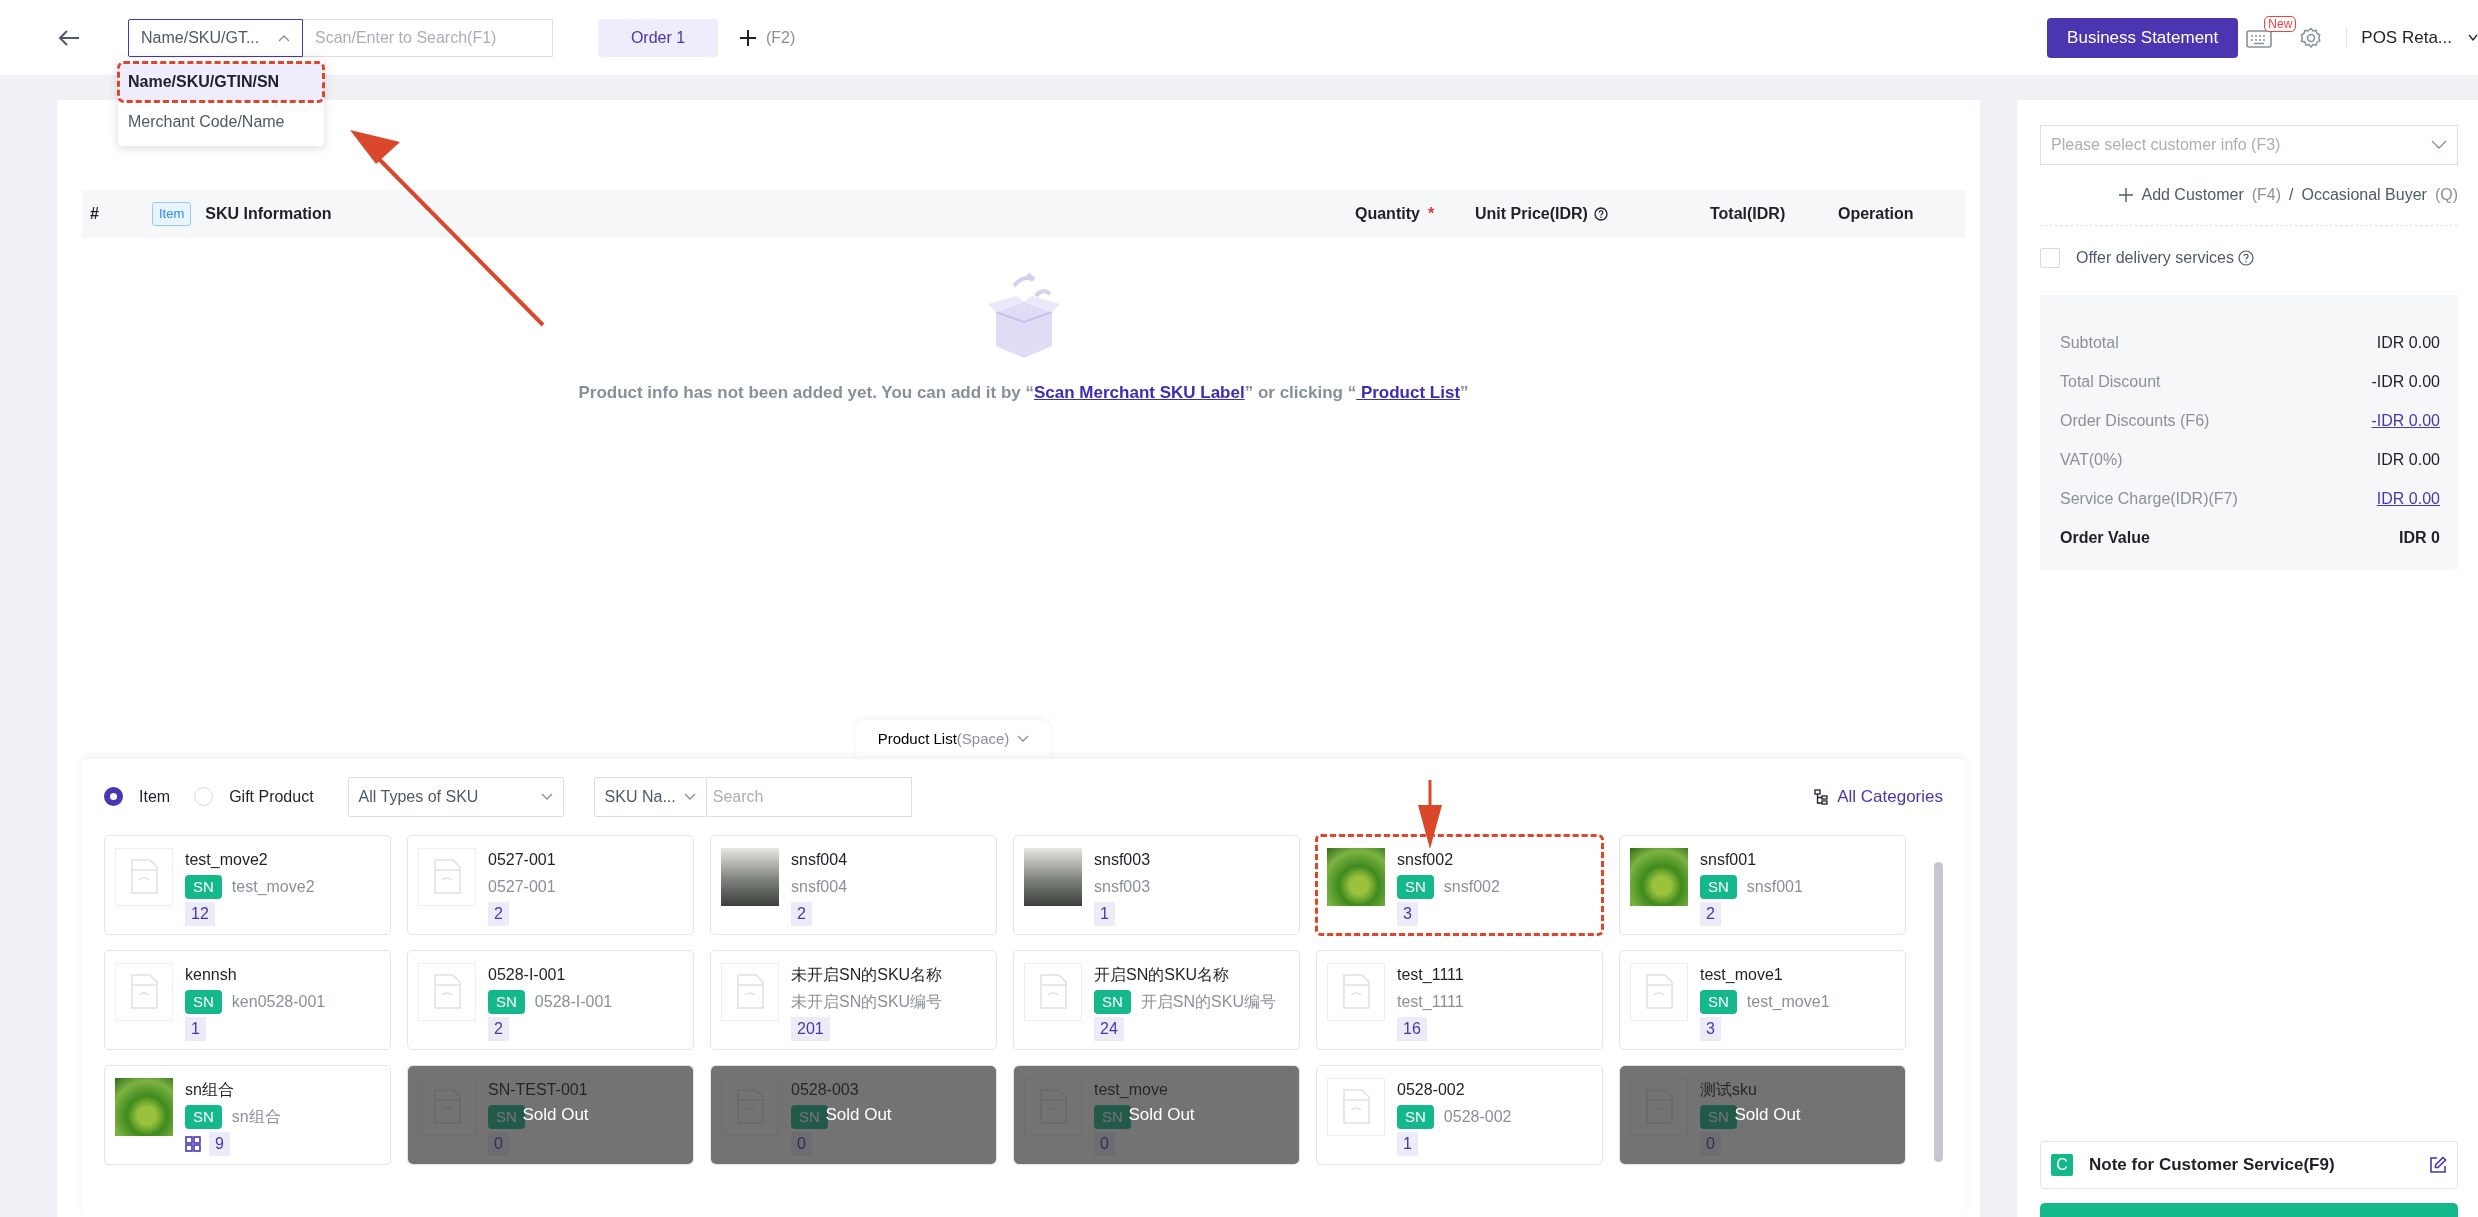 The height and width of the screenshot is (1217, 2478). I want to click on summary-label: Subtotal, so click(2089, 342).